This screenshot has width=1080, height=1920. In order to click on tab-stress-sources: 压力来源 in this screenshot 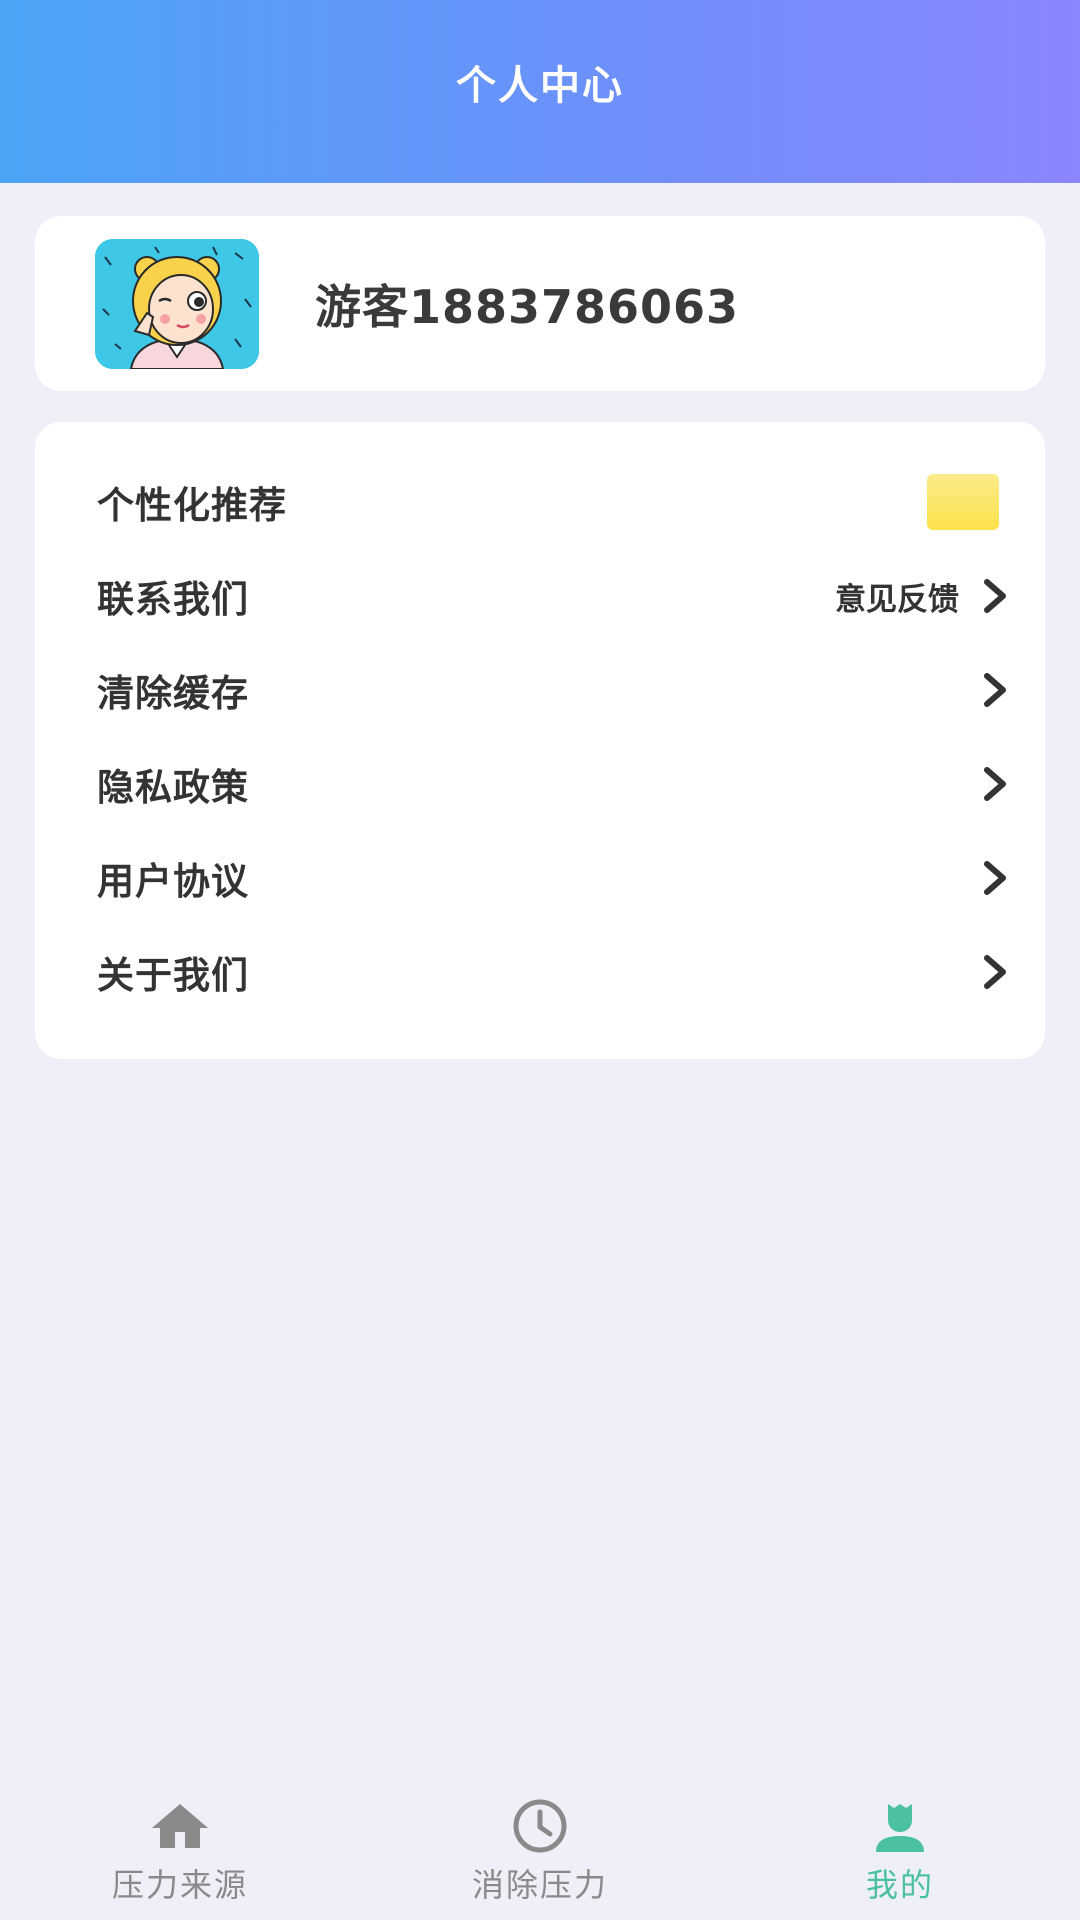, I will do `click(180, 1850)`.